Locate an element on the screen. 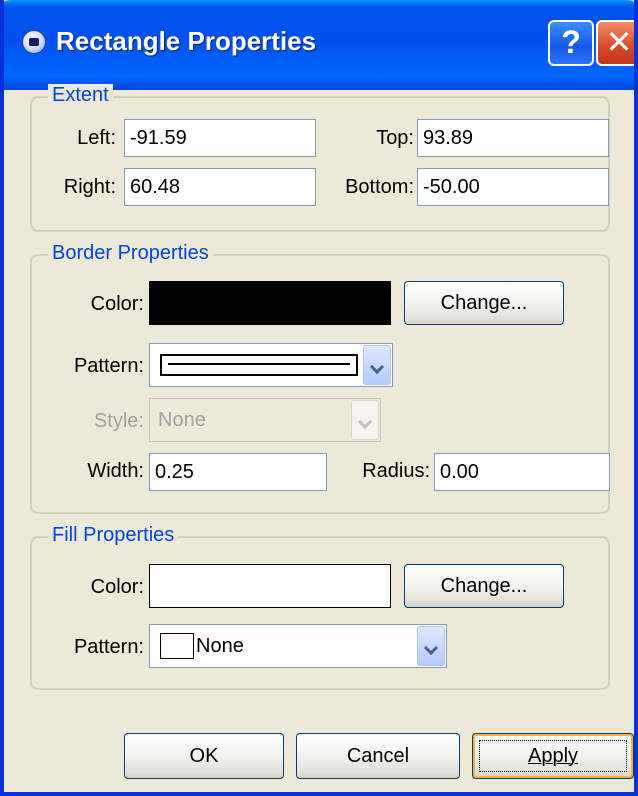  left-label: Left: is located at coordinates (96, 138).